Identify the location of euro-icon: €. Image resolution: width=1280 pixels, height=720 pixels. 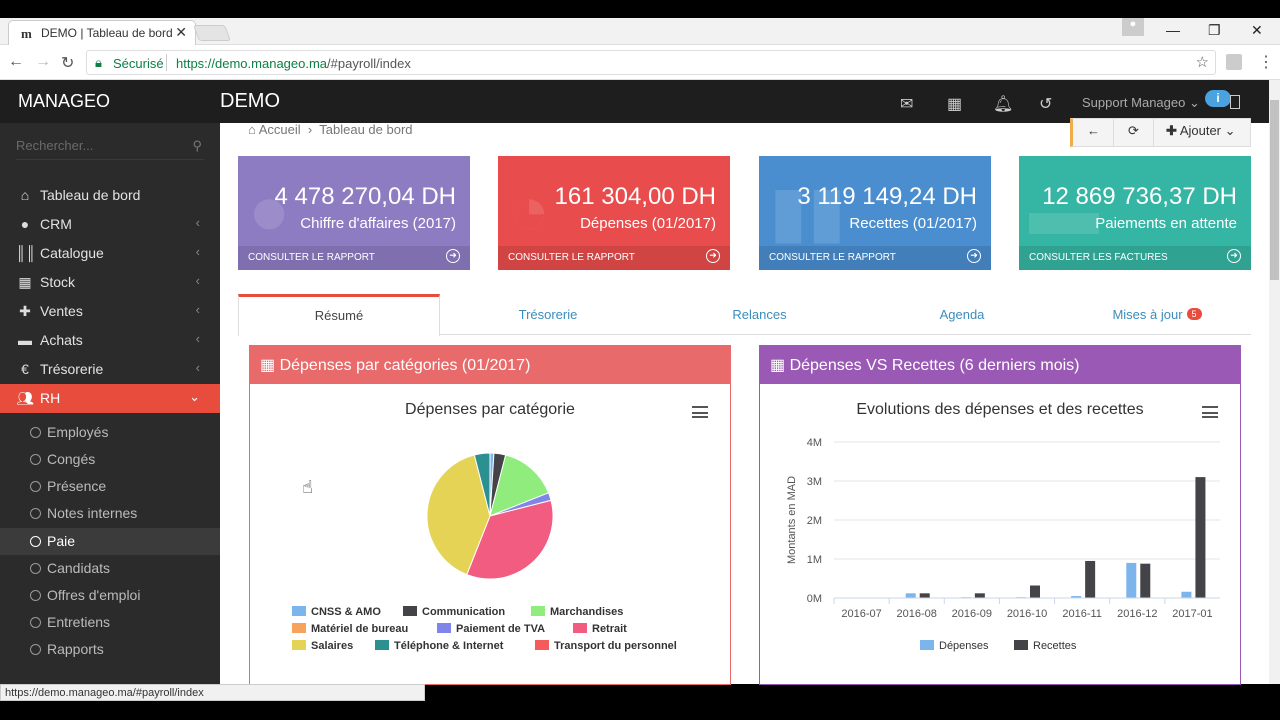
(25, 369).